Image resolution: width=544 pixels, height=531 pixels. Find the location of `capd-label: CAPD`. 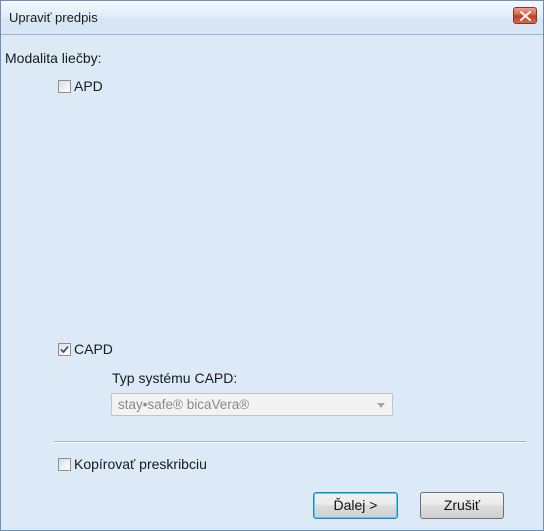

capd-label: CAPD is located at coordinates (93, 349).